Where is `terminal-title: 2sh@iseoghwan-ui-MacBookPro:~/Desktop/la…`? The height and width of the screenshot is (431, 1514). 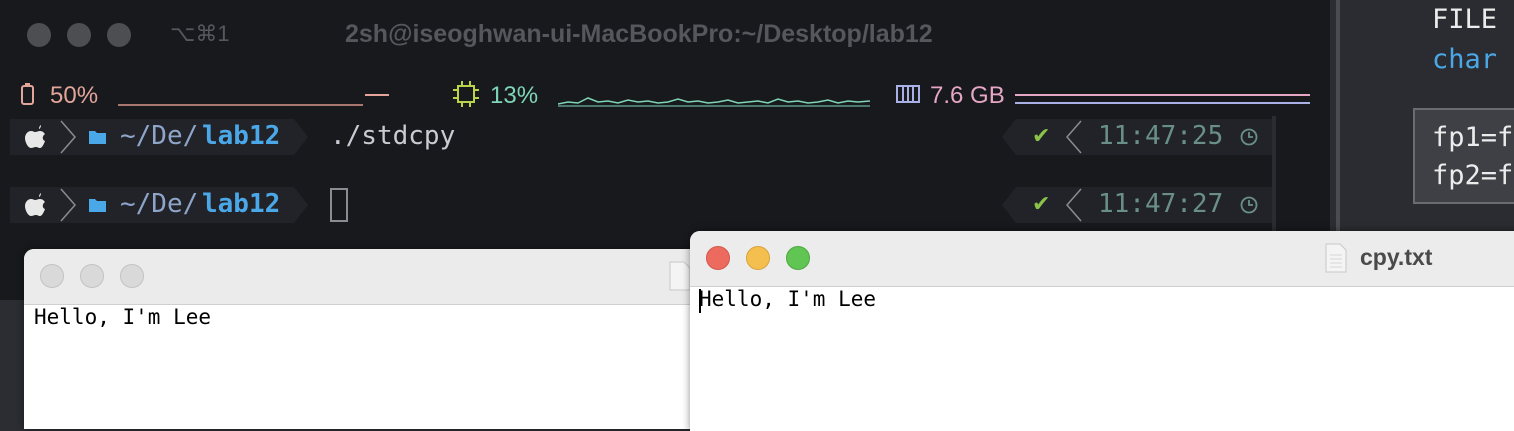
terminal-title: 2sh@iseoghwan-ui-MacBookPro:~/Desktop/la… is located at coordinates (639, 34).